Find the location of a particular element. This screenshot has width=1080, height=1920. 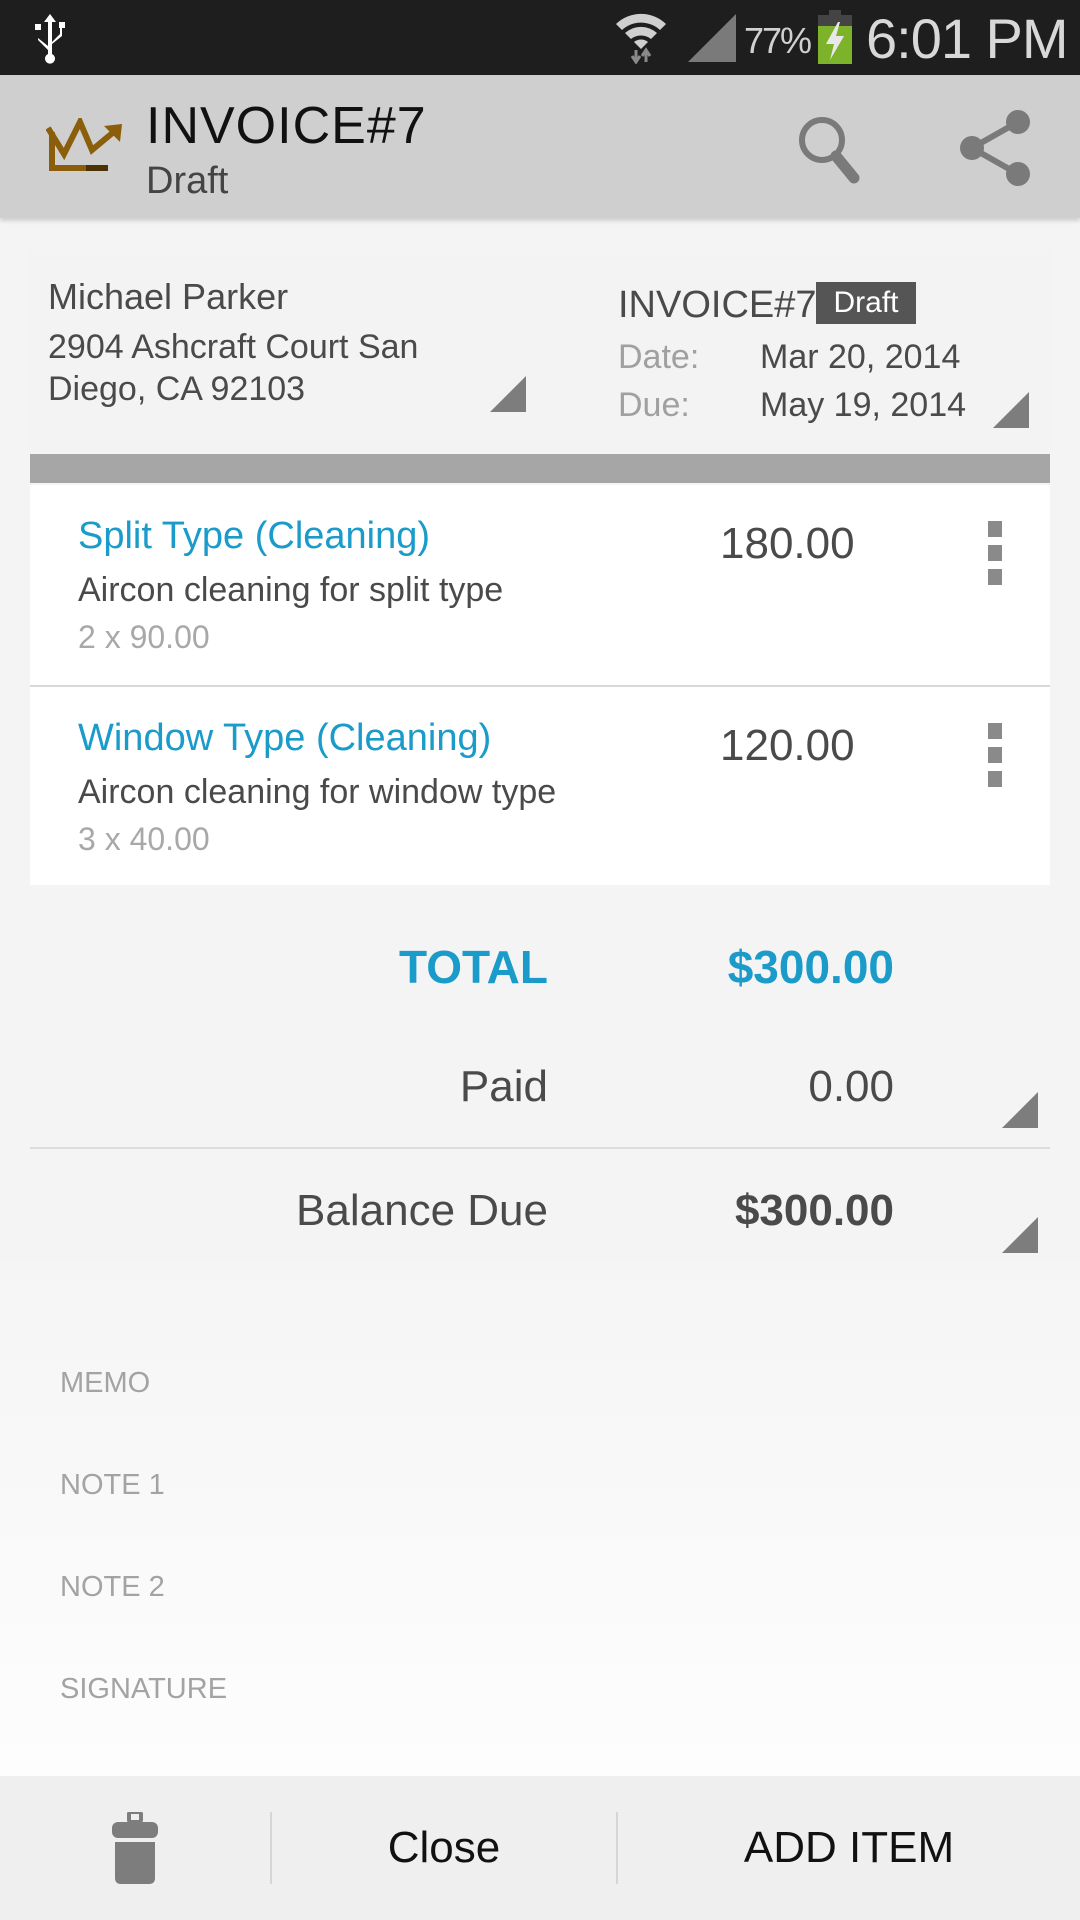

balance-due-label: Balance Due is located at coordinates (422, 1210).